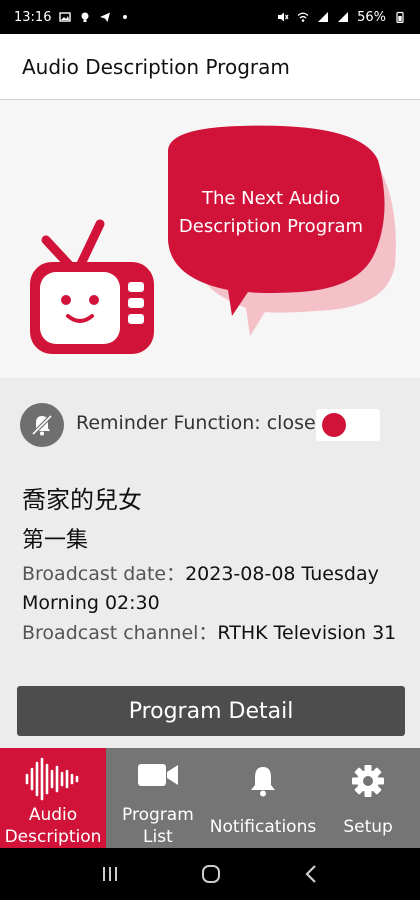 The width and height of the screenshot is (420, 900). What do you see at coordinates (196, 423) in the screenshot?
I see `reminder-label: Reminder Function: close` at bounding box center [196, 423].